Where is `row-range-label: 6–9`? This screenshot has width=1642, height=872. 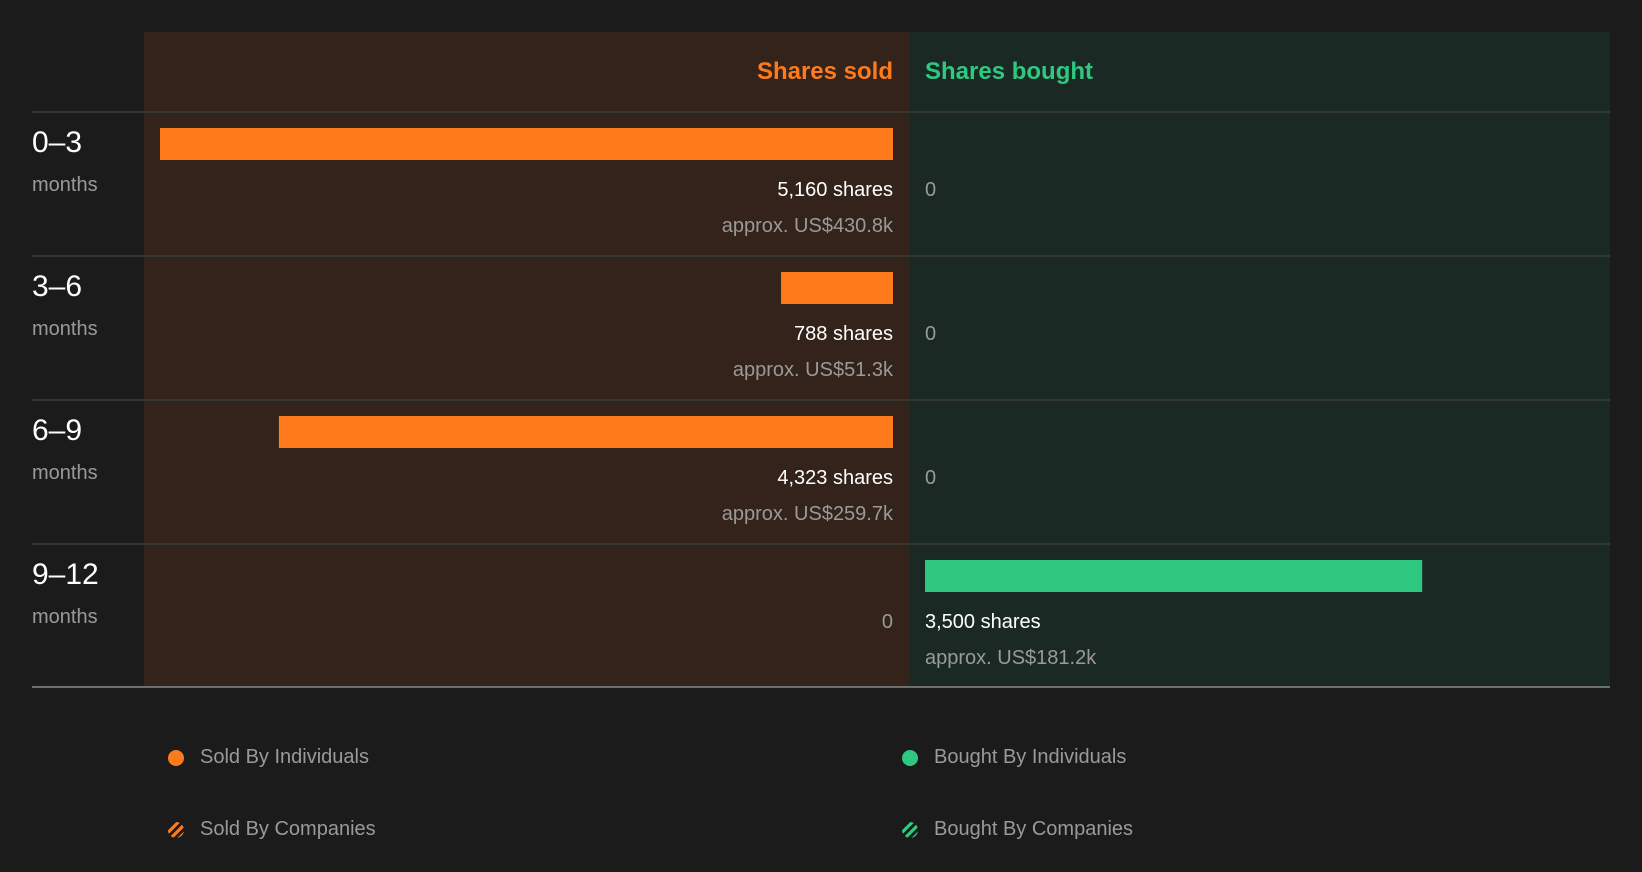
row-range-label: 6–9 is located at coordinates (57, 430).